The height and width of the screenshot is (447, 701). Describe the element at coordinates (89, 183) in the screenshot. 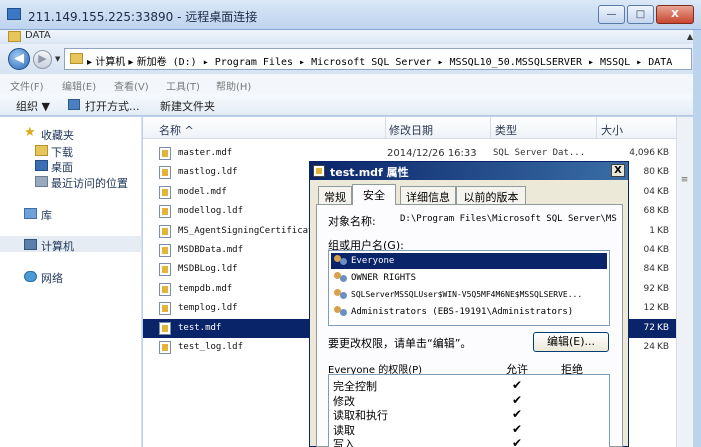

I see `sidebar-item-recent: 最近访问的位置` at that location.